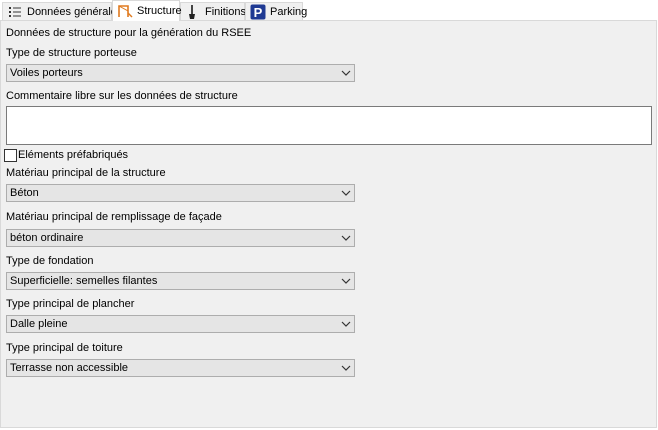 The image size is (658, 430). Describe the element at coordinates (70, 304) in the screenshot. I see `floor-type-label: Type principal de plancher` at that location.